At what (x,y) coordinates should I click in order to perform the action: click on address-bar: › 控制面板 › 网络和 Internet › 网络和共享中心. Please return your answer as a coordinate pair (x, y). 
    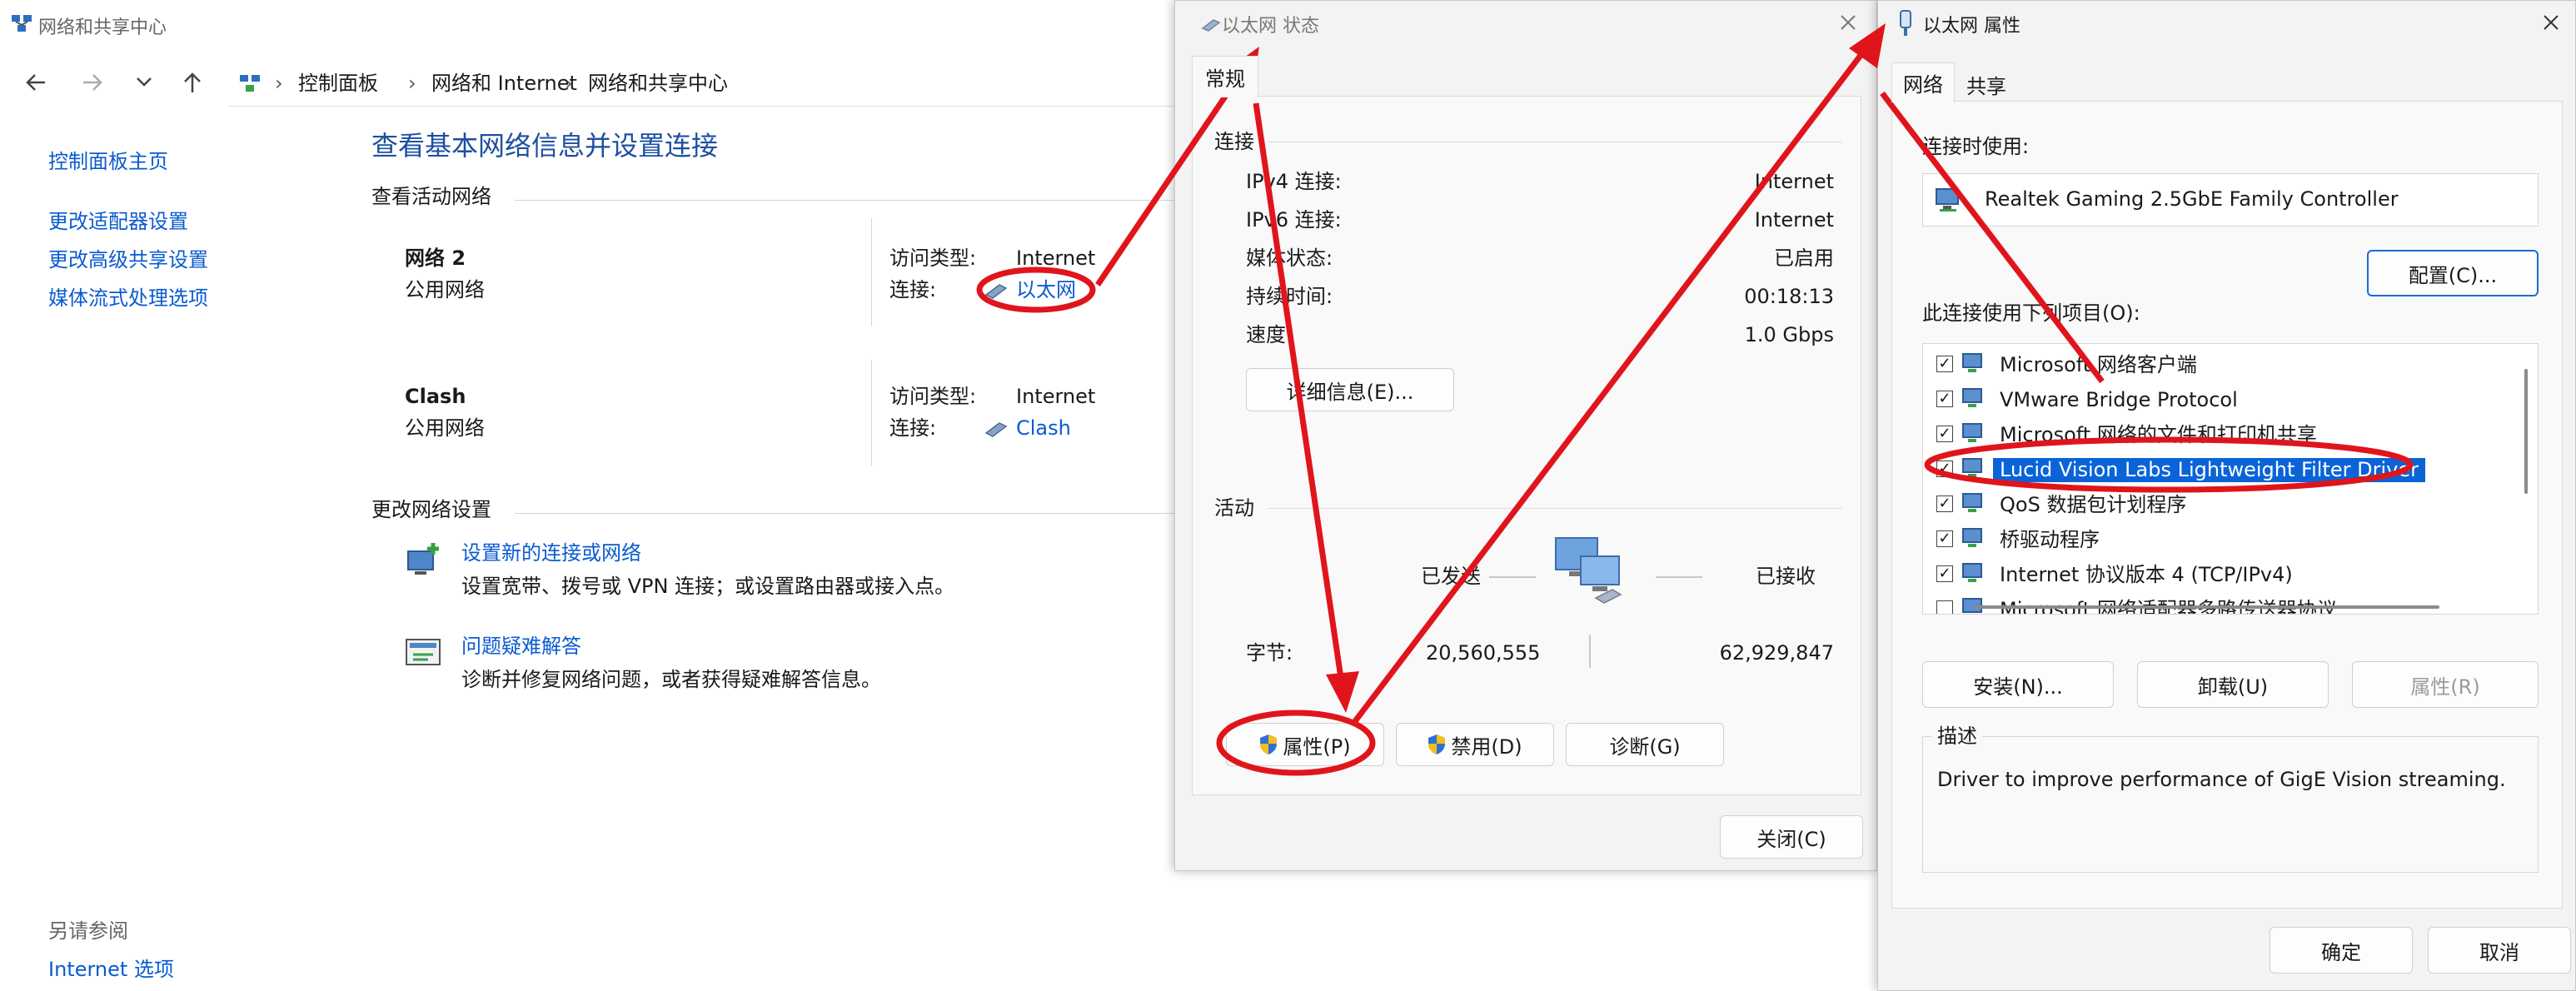
    Looking at the image, I should click on (703, 83).